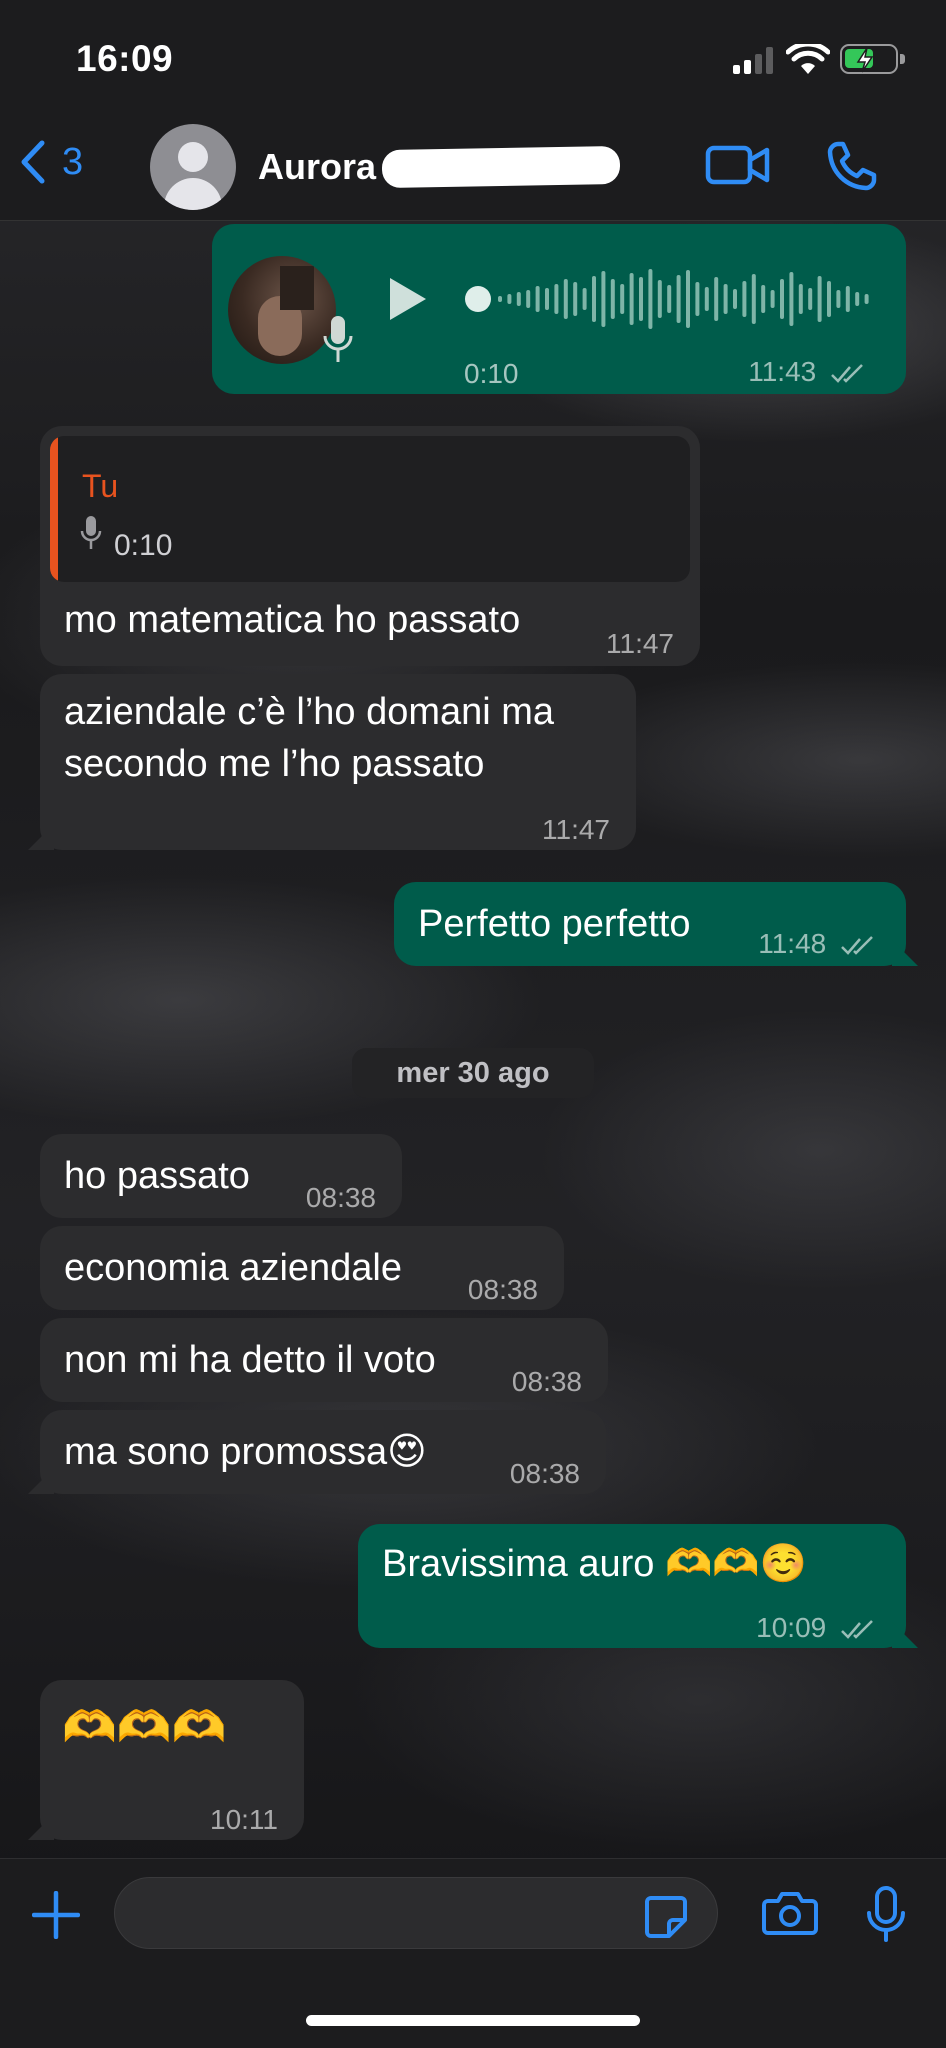  I want to click on battery-icon, so click(872, 59).